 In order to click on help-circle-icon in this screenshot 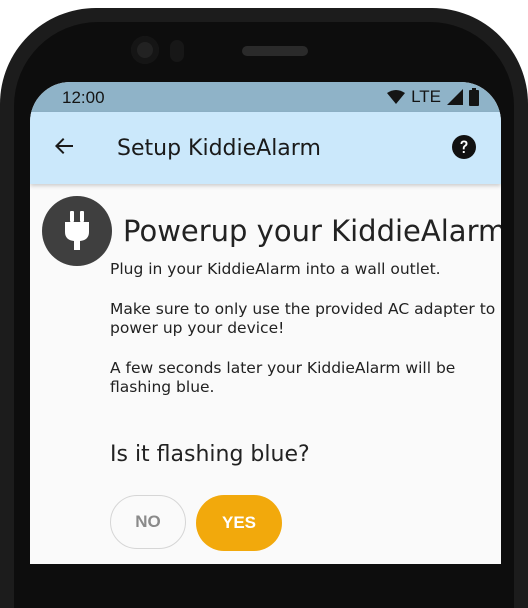, I will do `click(464, 147)`.